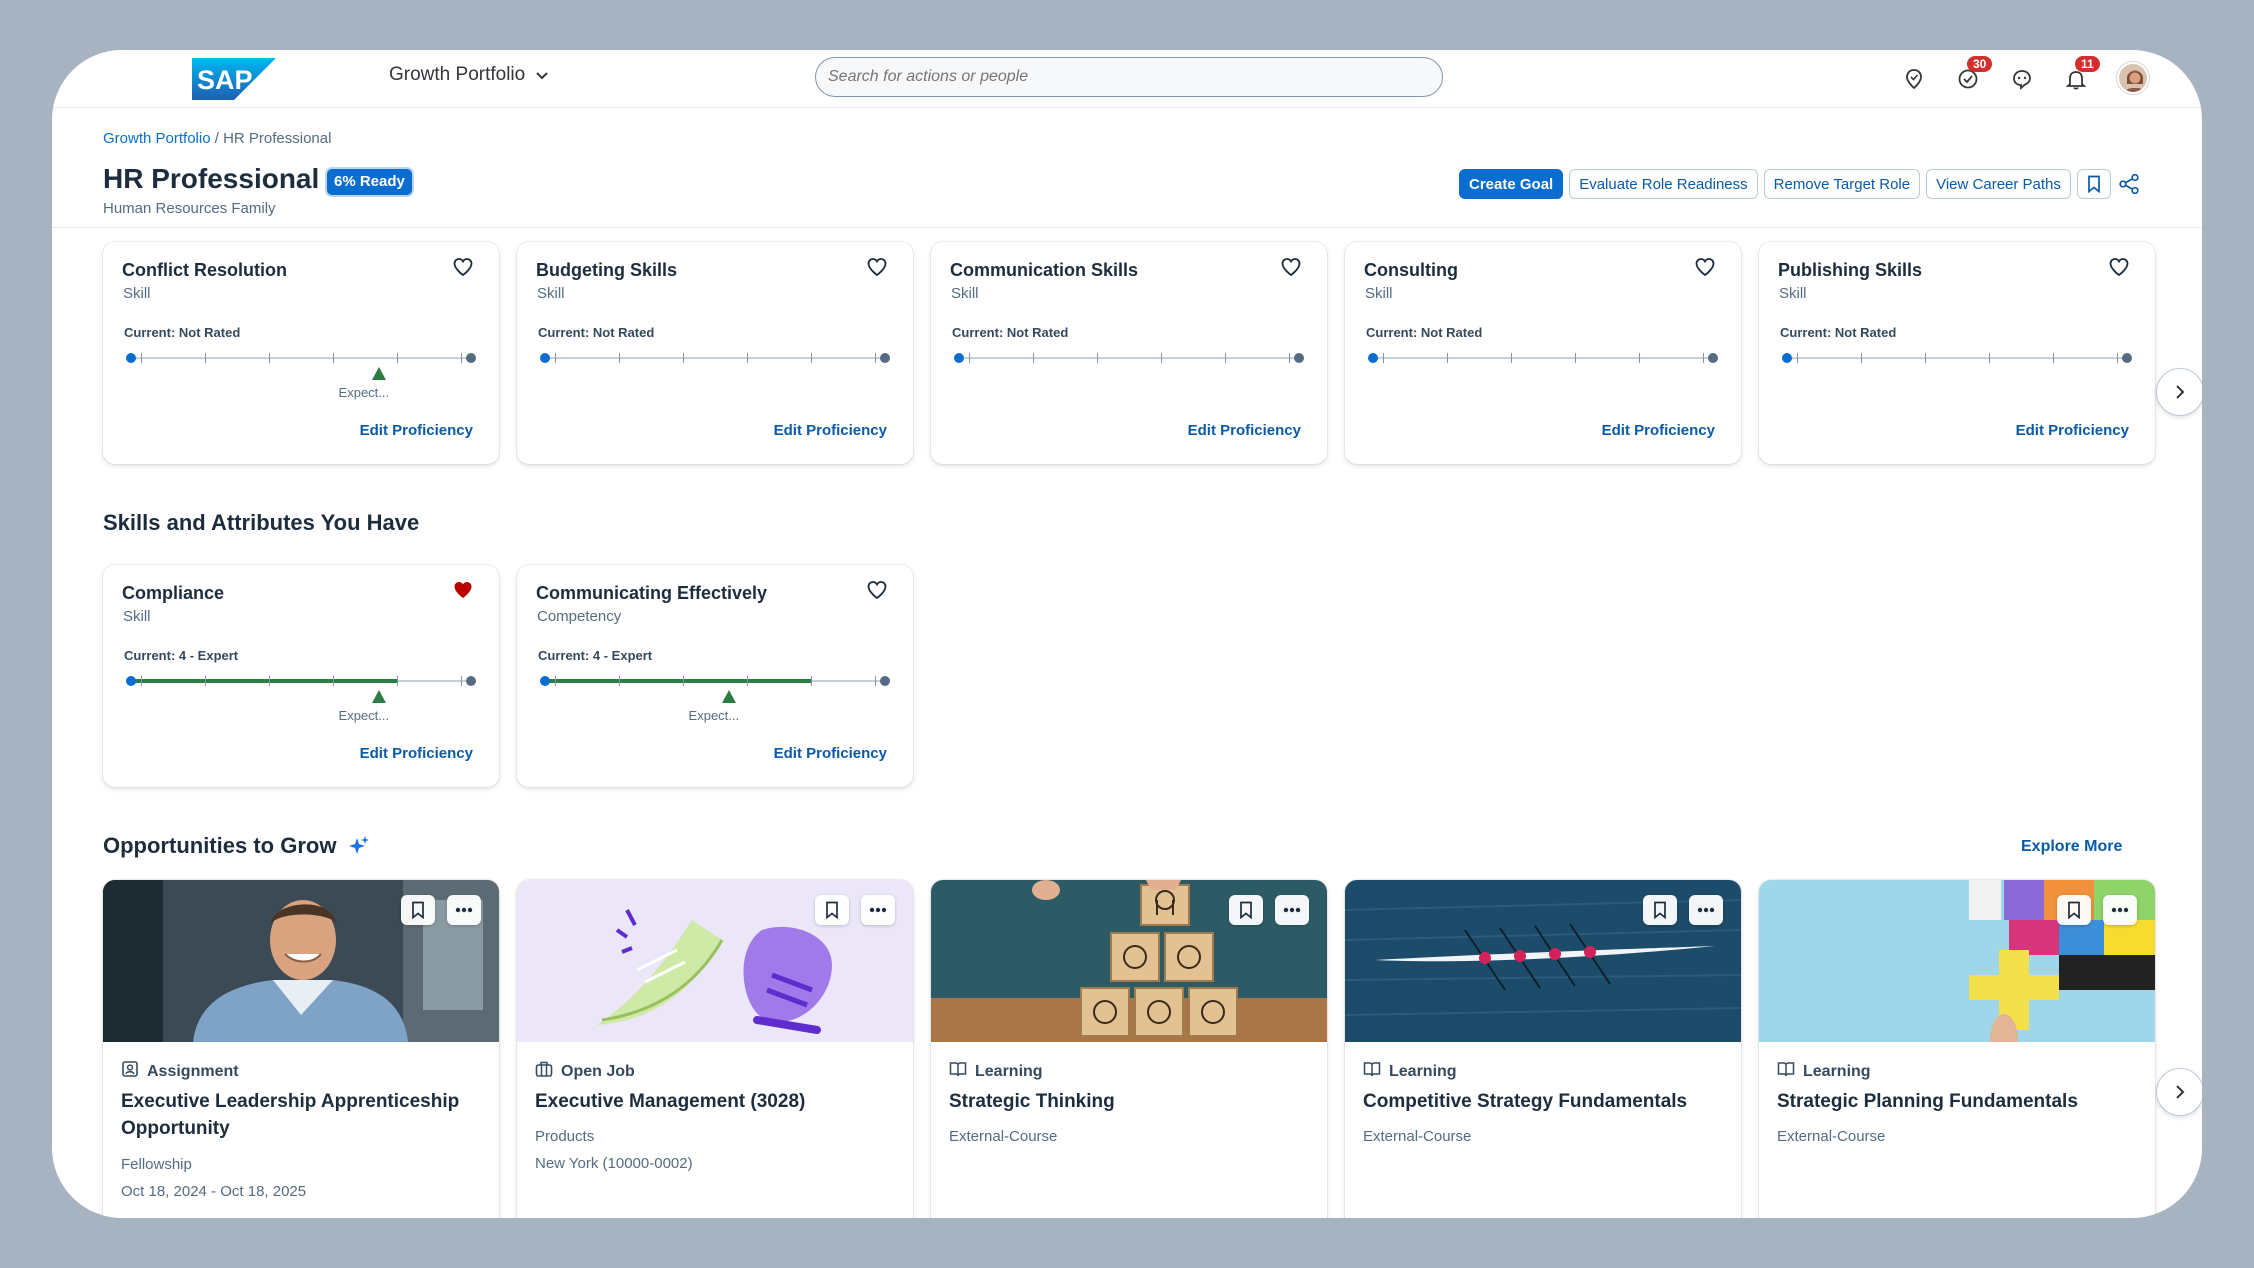  Describe the element at coordinates (579, 616) in the screenshot. I see `skill-type: Competency` at that location.